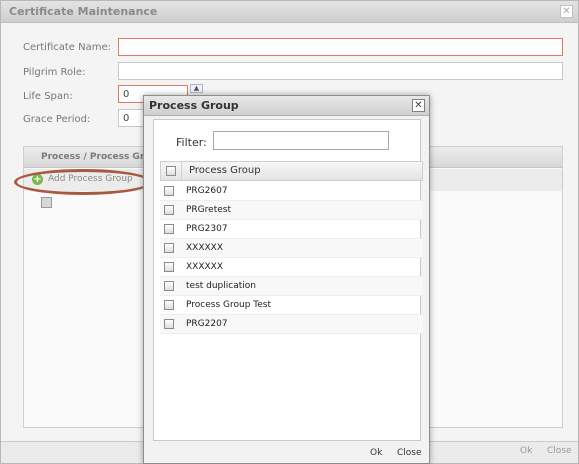 The width and height of the screenshot is (579, 464). Describe the element at coordinates (291, 305) in the screenshot. I see `list-item: Process Group Test` at that location.